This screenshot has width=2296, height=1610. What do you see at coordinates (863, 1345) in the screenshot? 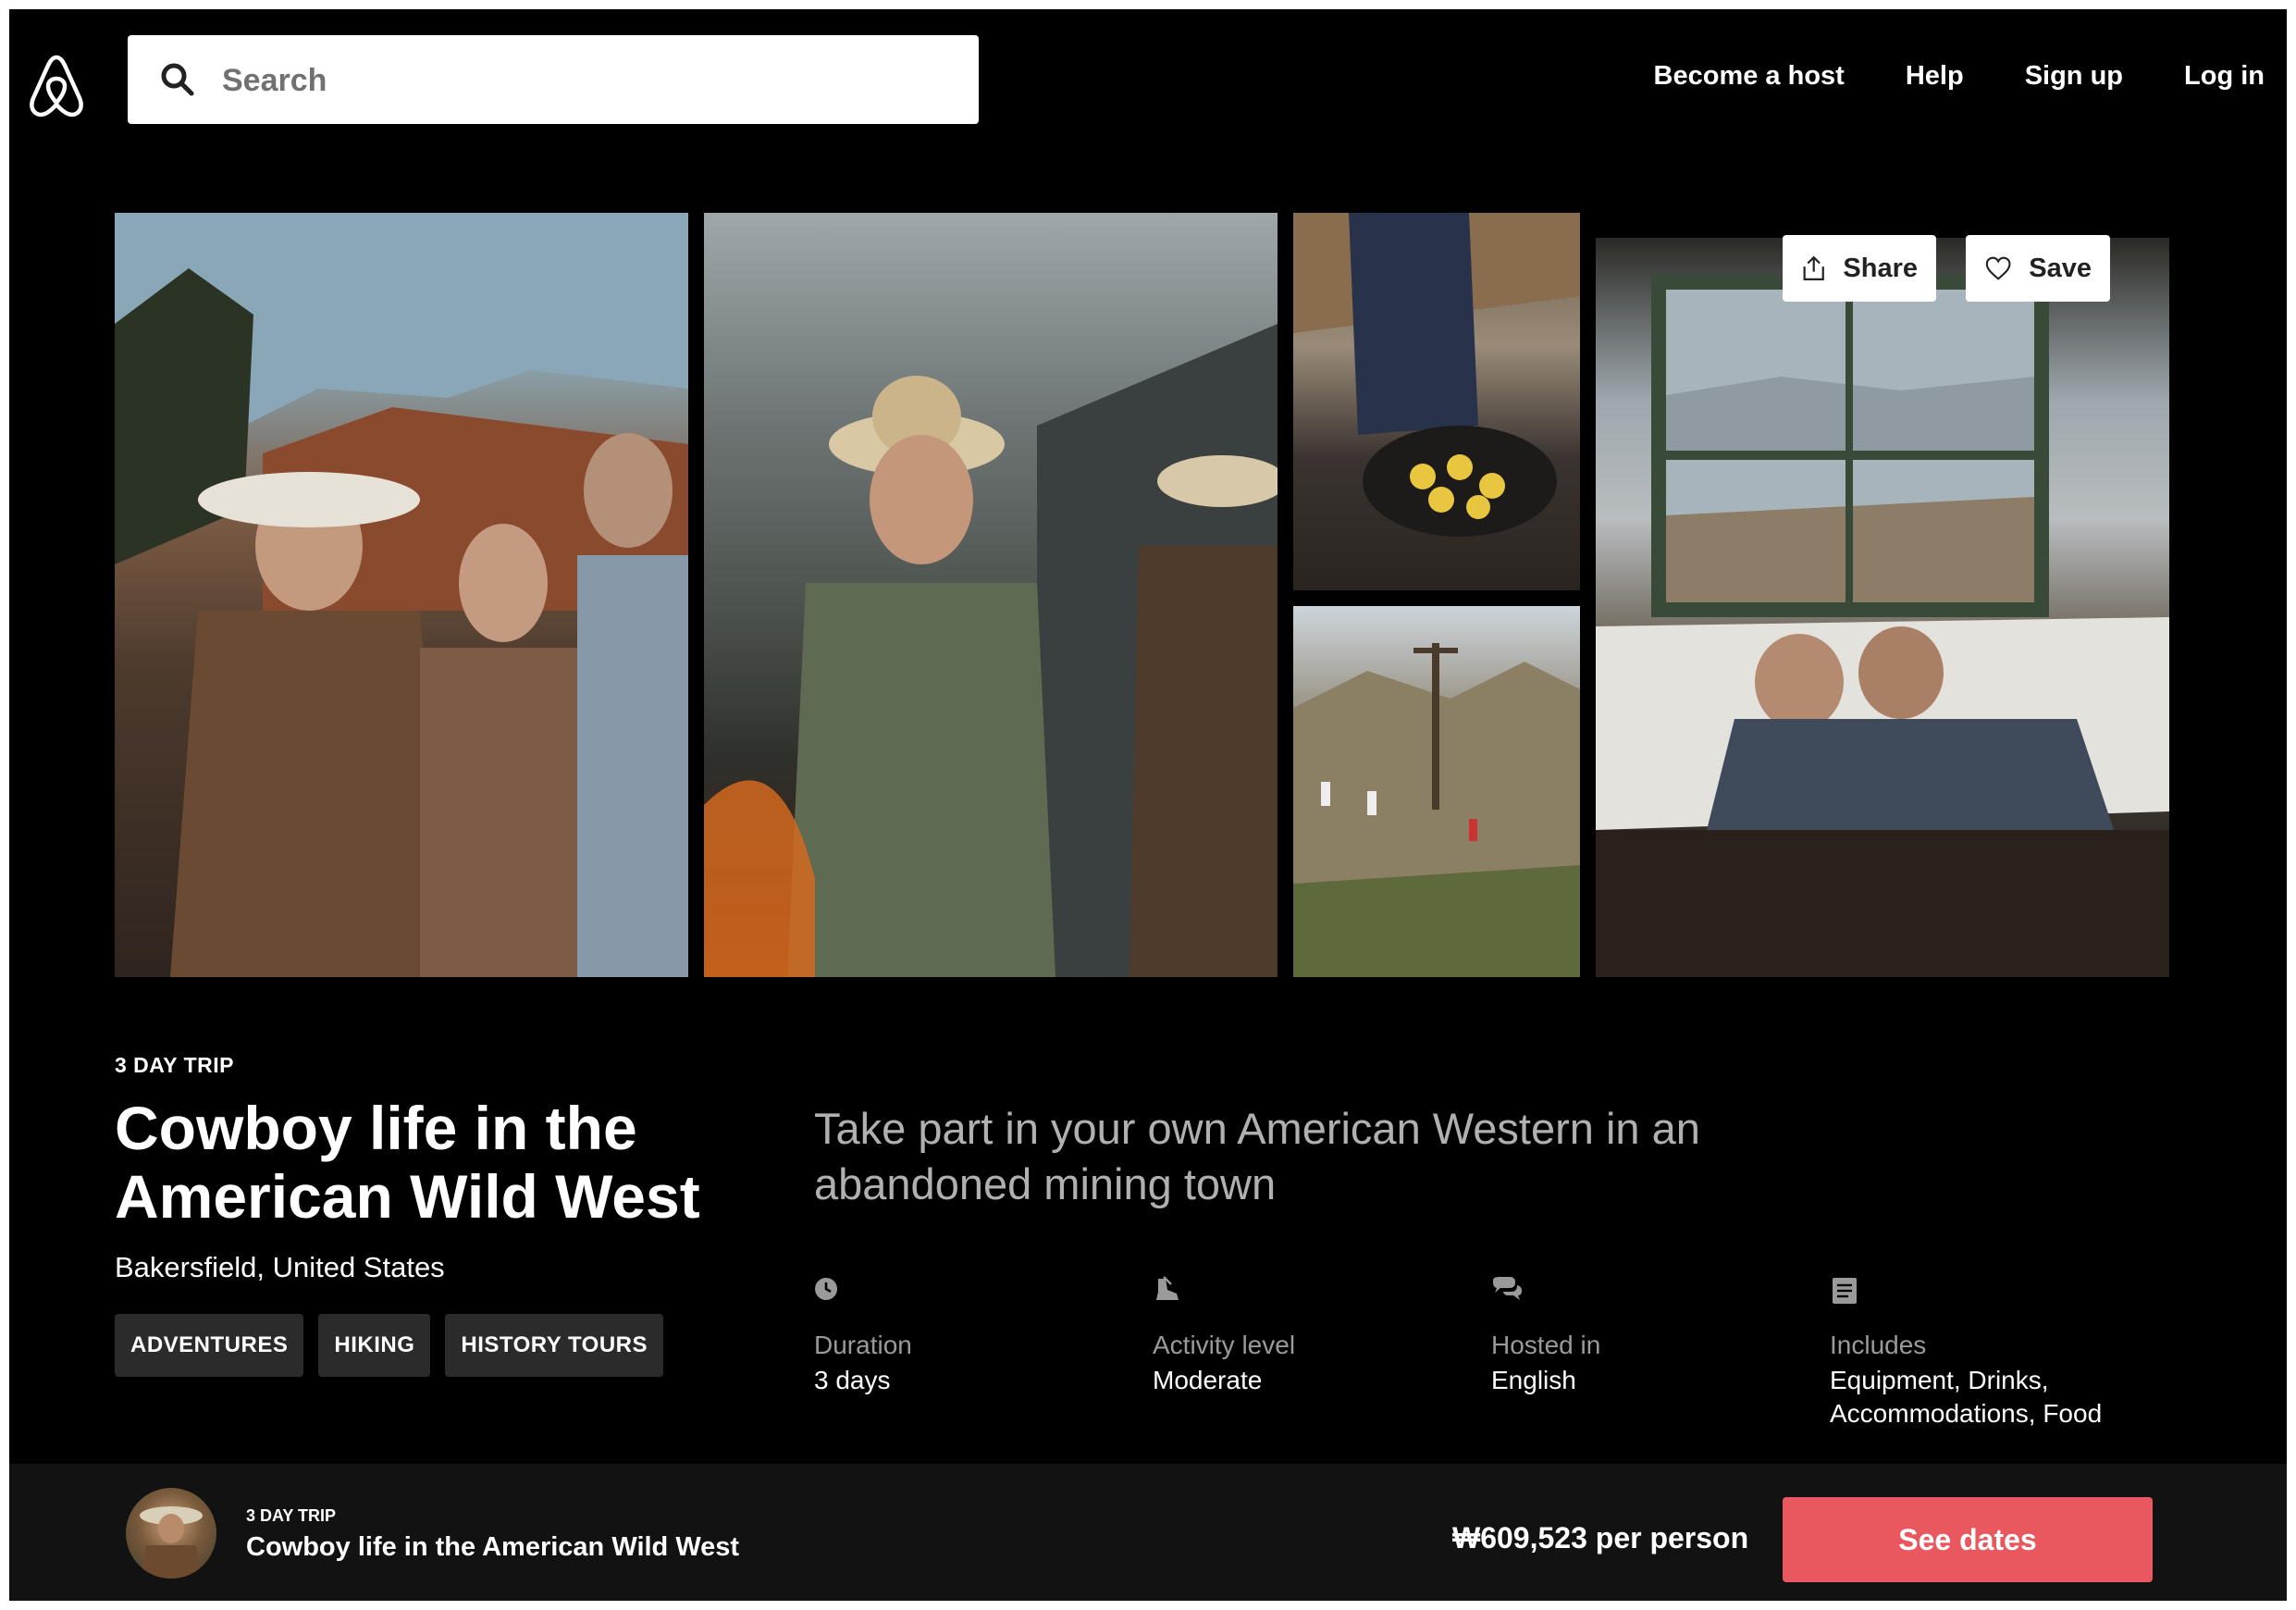
I see `fact-label: Duration` at bounding box center [863, 1345].